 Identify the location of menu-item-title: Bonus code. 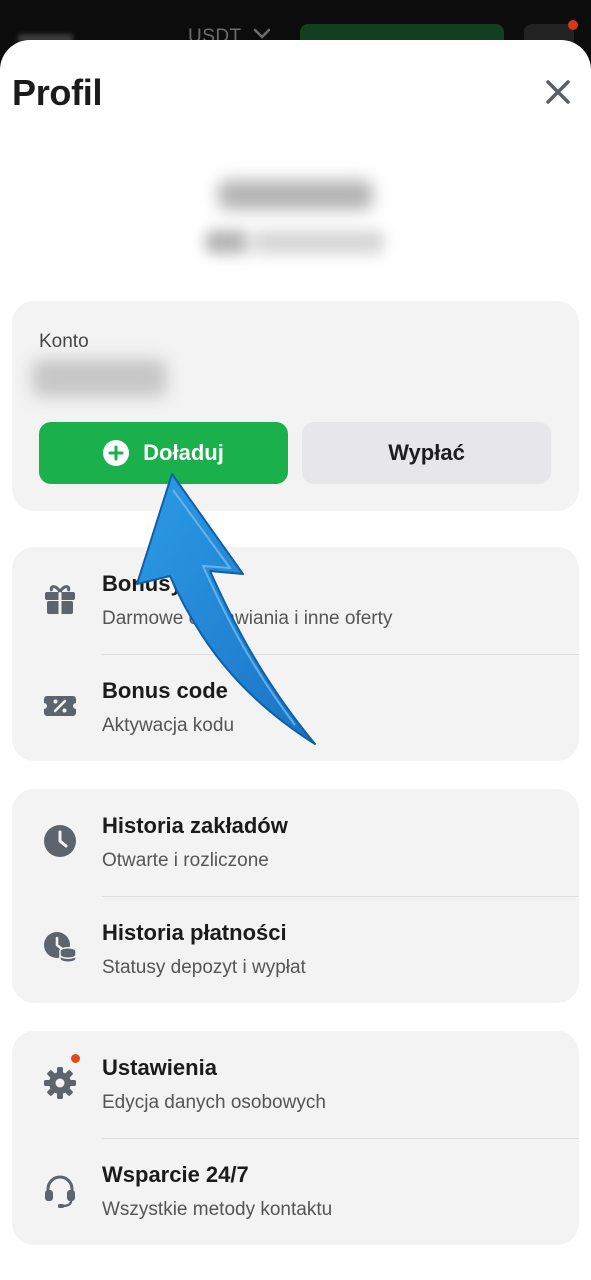
(165, 690).